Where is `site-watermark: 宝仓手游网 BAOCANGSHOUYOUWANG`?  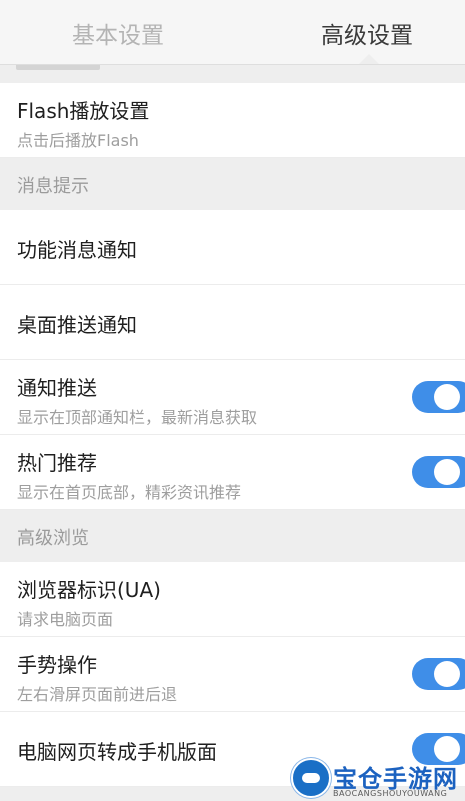
site-watermark: 宝仓手游网 BAOCANGSHOUYOUWANG is located at coordinates (375, 779).